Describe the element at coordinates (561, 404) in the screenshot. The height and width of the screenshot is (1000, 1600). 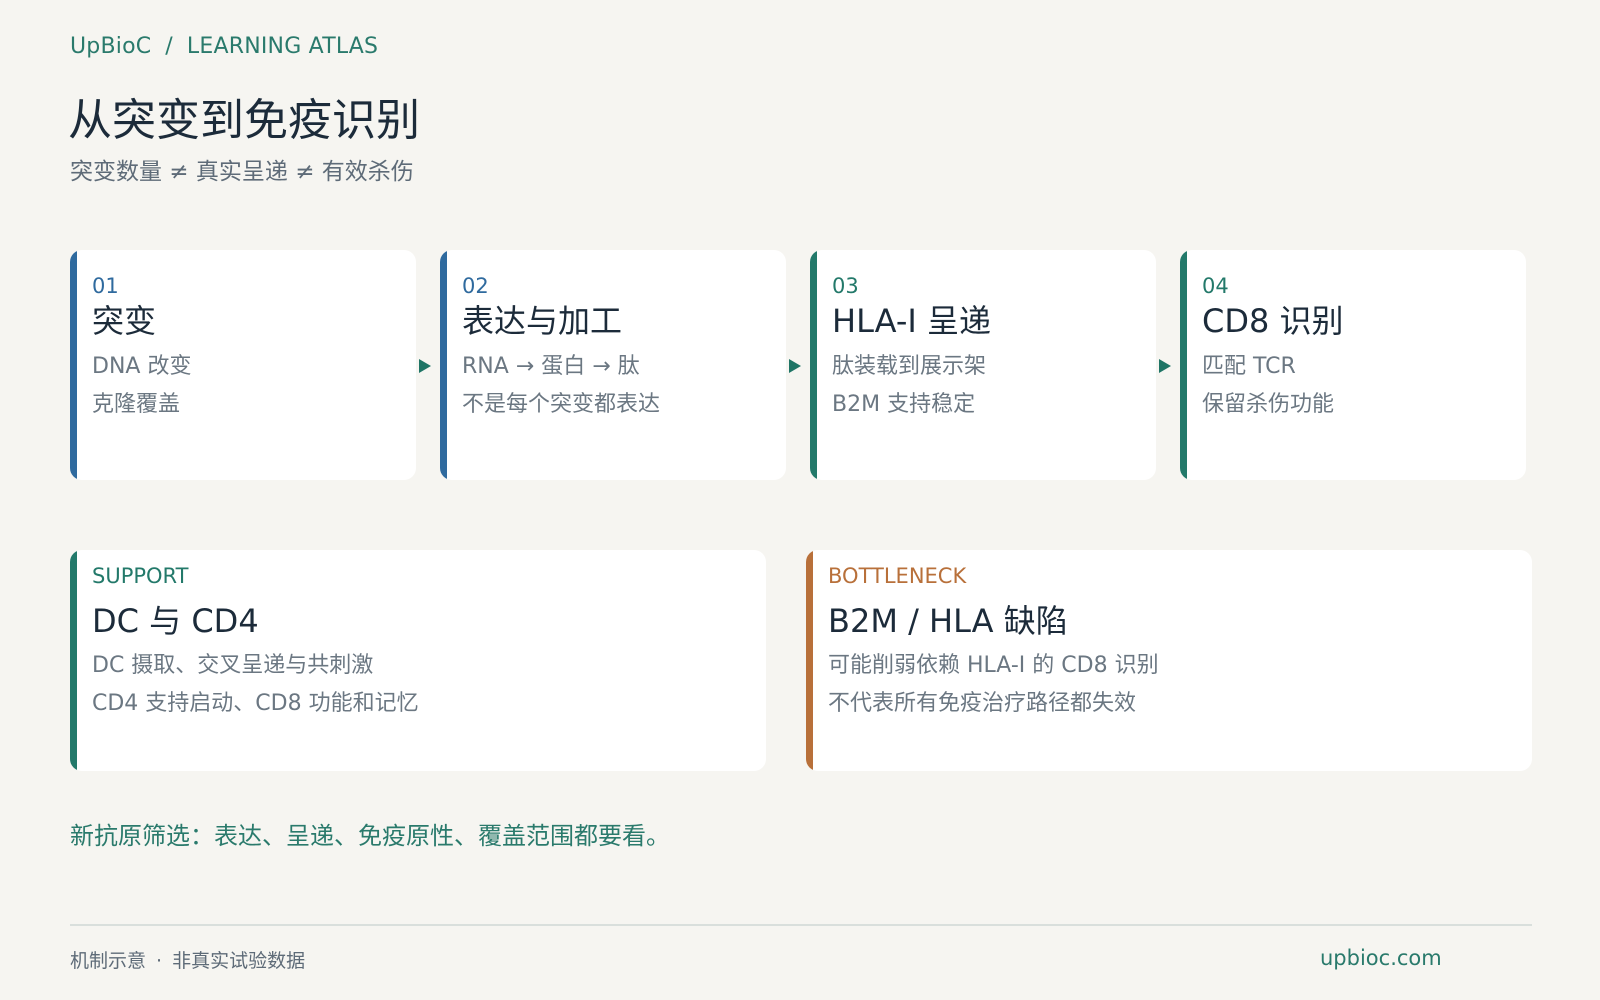
I see `step-detail: 不是每个突变都表达` at that location.